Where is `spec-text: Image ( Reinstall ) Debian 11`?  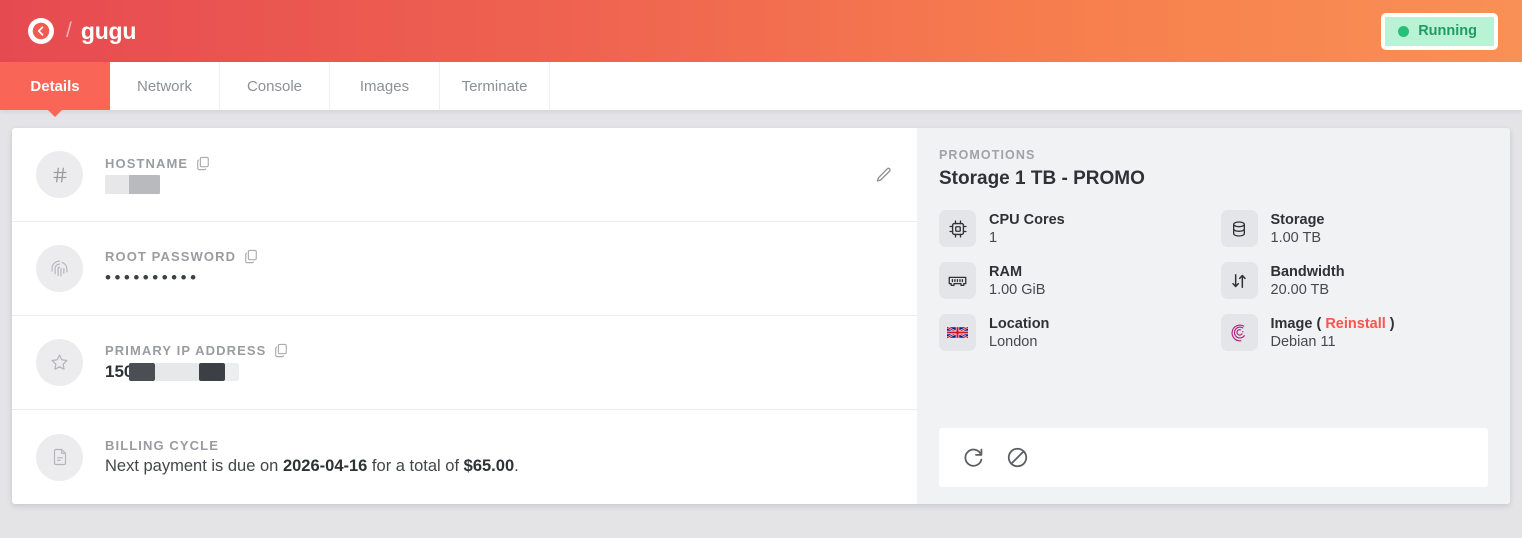
spec-text: Image ( Reinstall ) Debian 11 is located at coordinates (1333, 333).